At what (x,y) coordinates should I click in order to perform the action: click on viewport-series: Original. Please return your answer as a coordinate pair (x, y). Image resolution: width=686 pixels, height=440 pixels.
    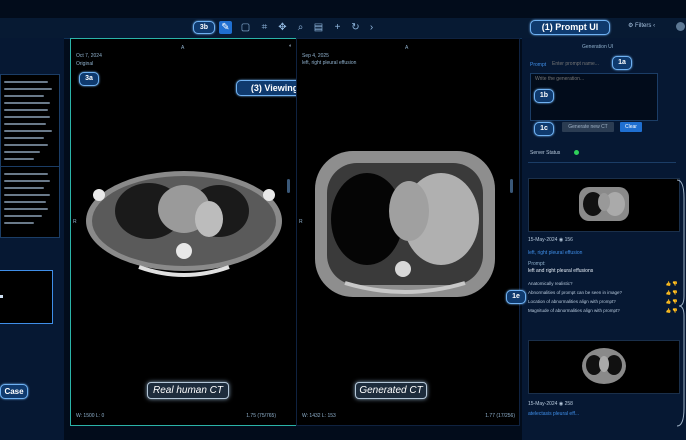
    Looking at the image, I should click on (85, 64).